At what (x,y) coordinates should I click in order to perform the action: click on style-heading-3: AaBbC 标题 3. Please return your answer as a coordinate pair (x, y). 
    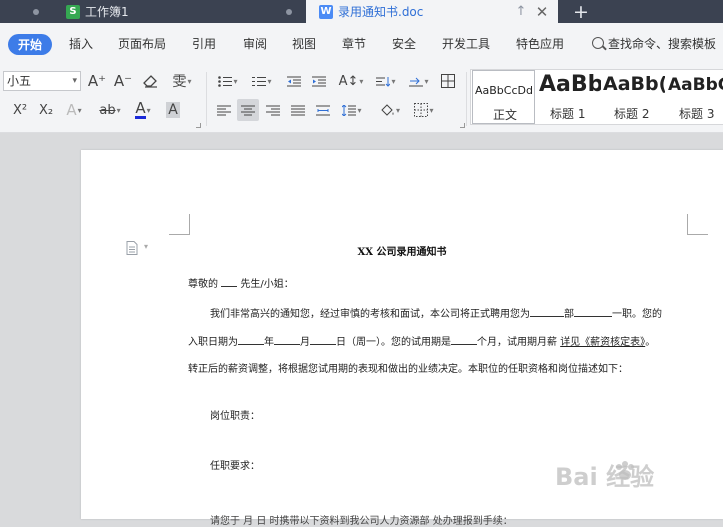
    Looking at the image, I should click on (695, 97).